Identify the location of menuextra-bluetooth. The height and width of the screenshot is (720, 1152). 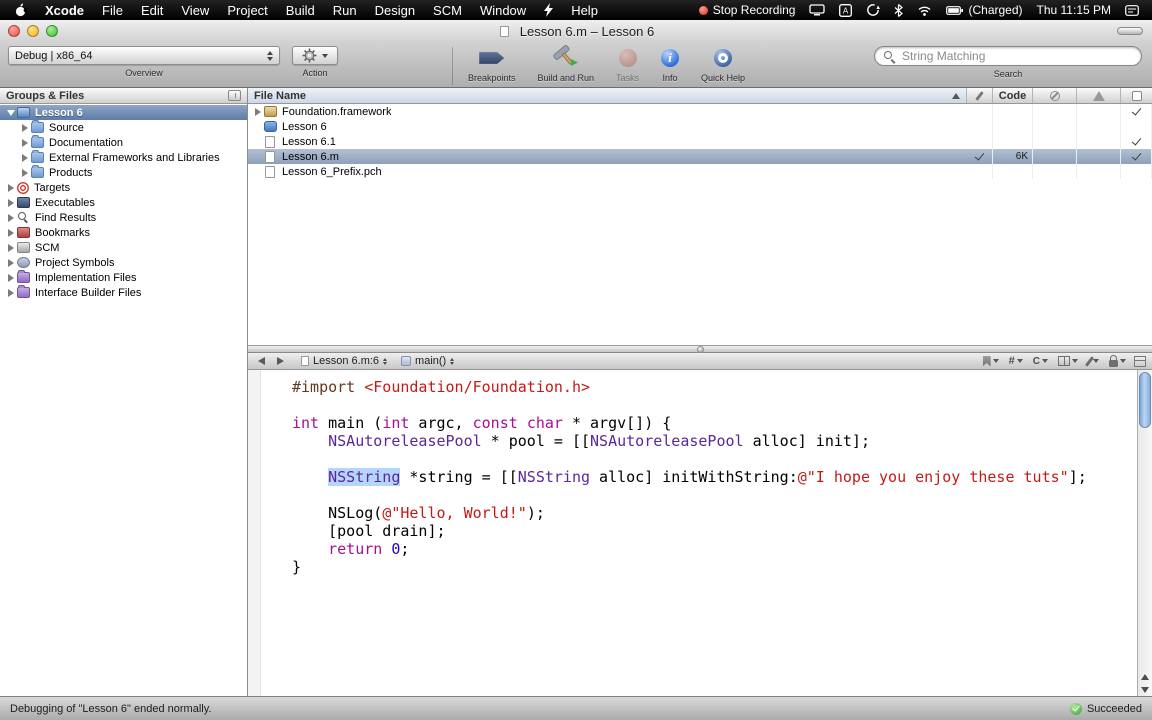
(898, 10).